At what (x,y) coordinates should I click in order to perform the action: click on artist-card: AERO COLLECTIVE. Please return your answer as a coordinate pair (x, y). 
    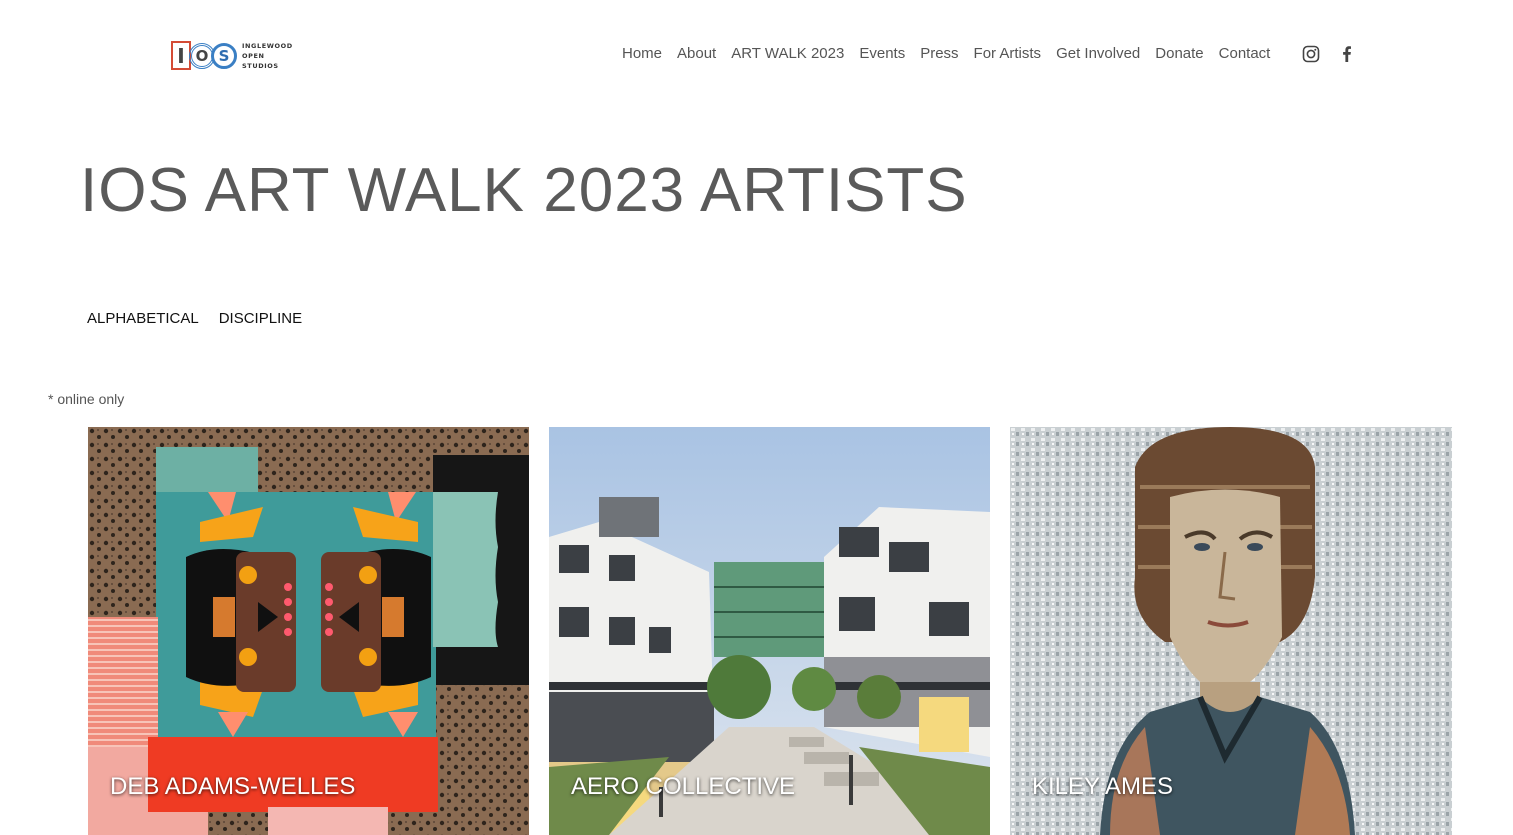
    Looking at the image, I should click on (769, 631).